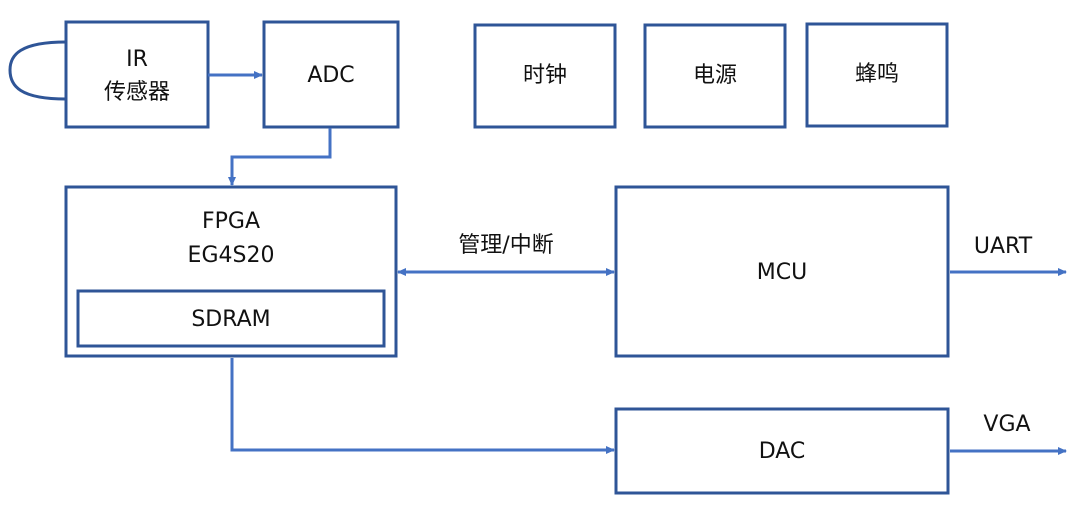 The image size is (1080, 508). I want to click on fpga-label-line2: EG4S20, so click(231, 255).